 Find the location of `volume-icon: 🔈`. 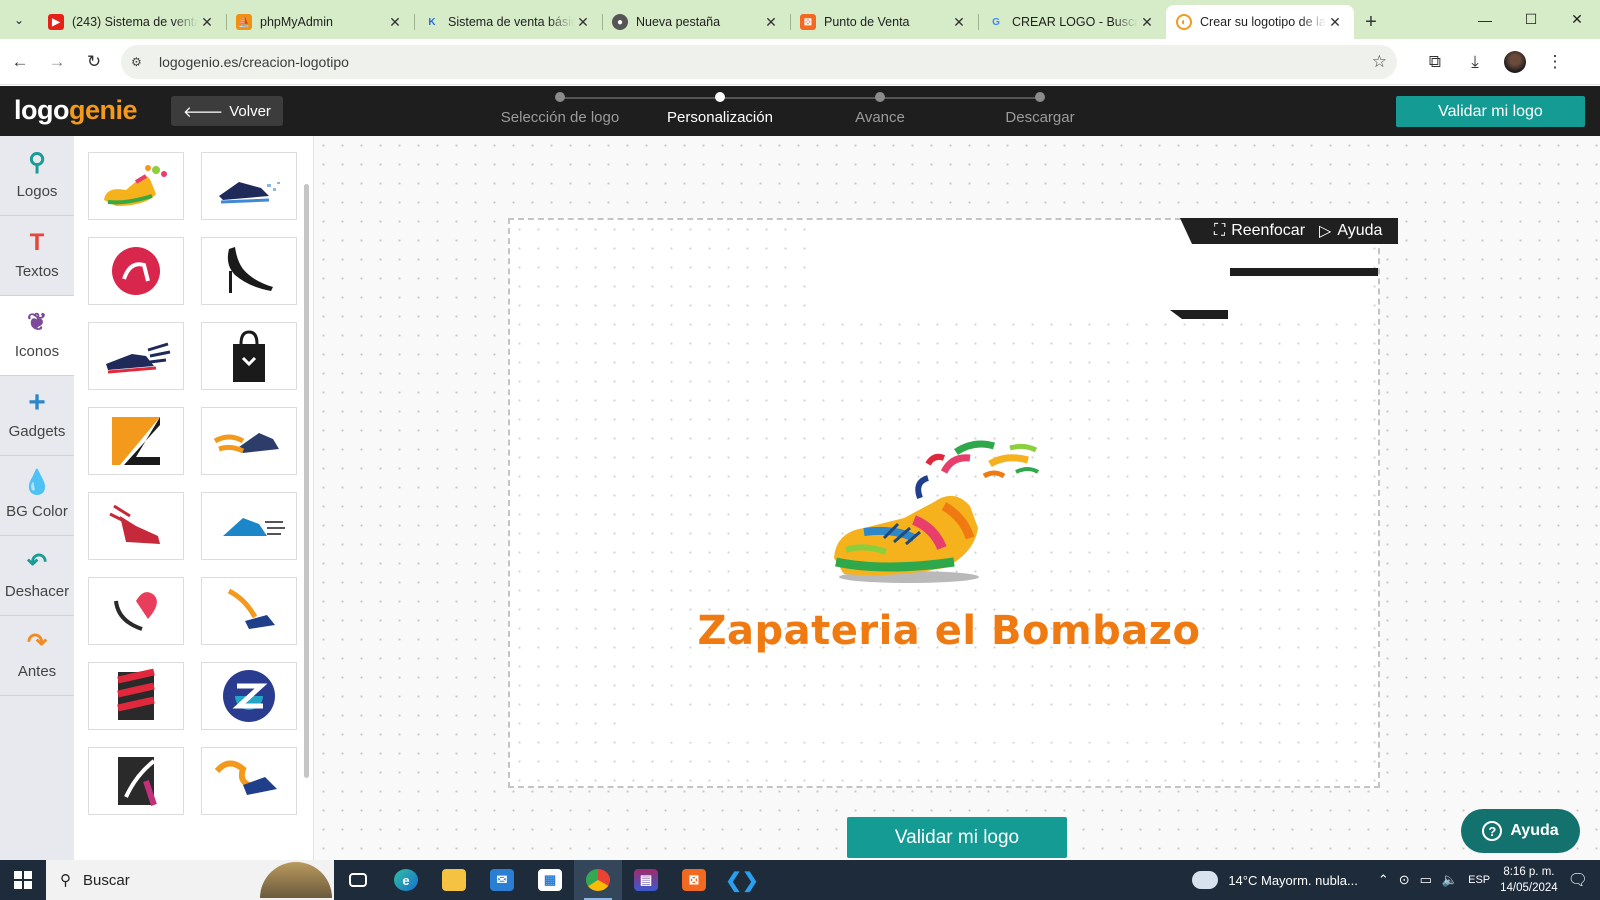

volume-icon: 🔈 is located at coordinates (1450, 880).